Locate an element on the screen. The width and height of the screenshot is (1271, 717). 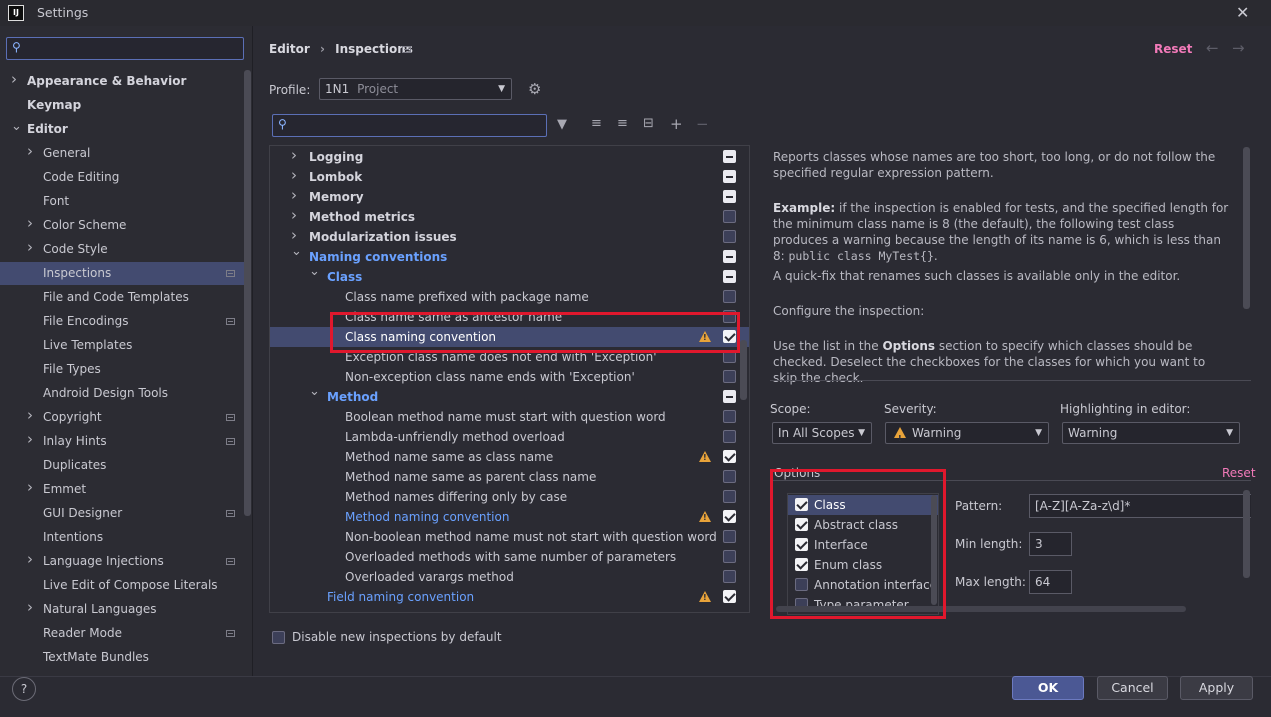
sidebar-item-editor: Editor is located at coordinates (47, 129).